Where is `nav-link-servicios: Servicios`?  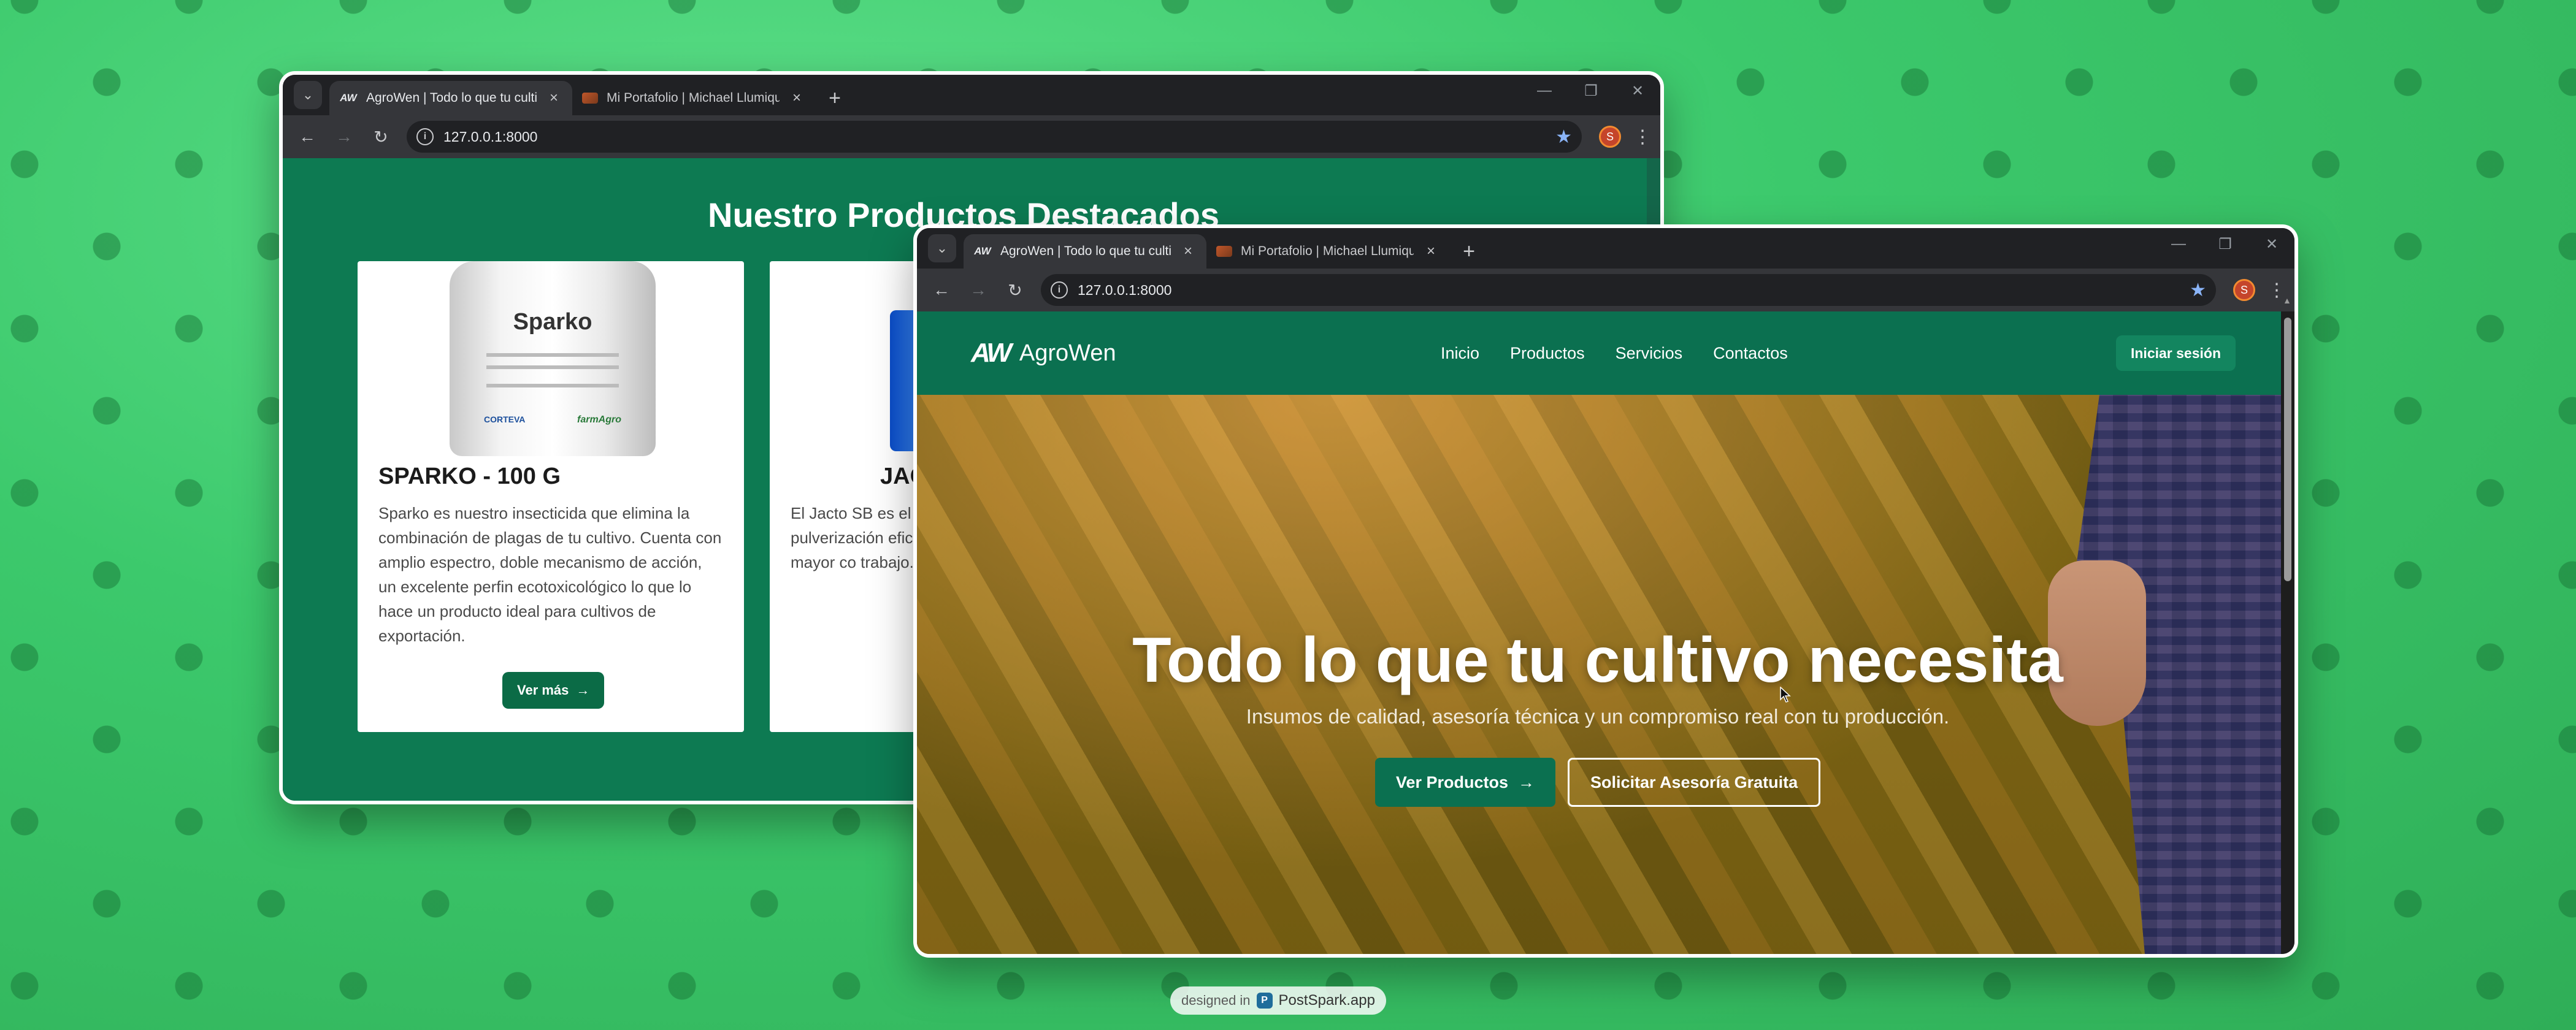 nav-link-servicios: Servicios is located at coordinates (1649, 353).